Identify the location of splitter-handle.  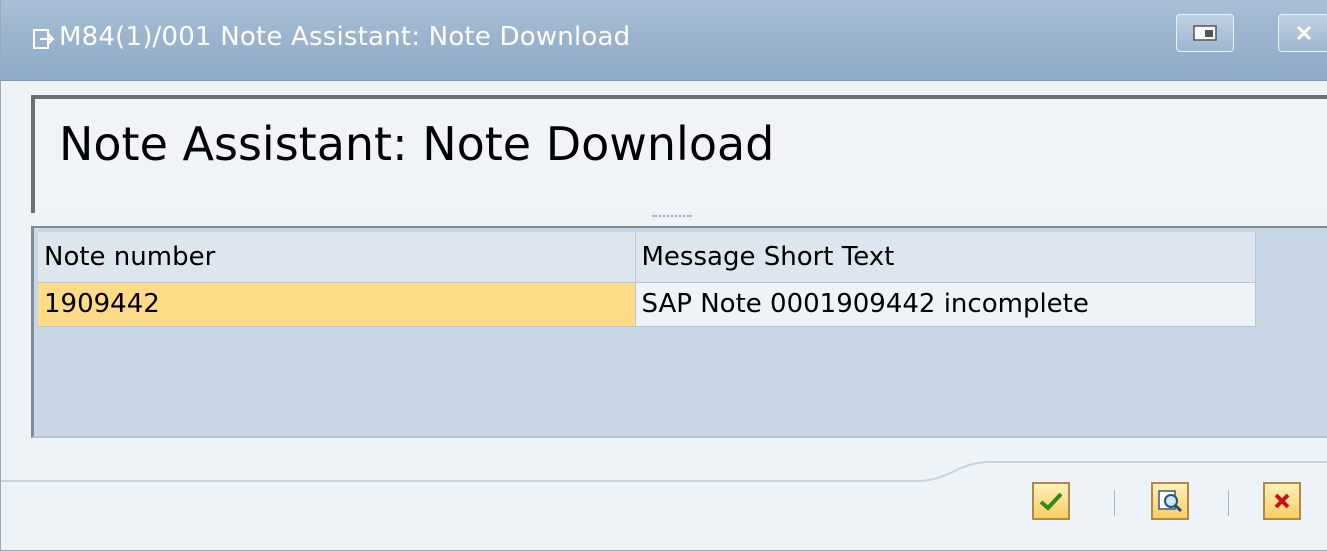
(664, 219).